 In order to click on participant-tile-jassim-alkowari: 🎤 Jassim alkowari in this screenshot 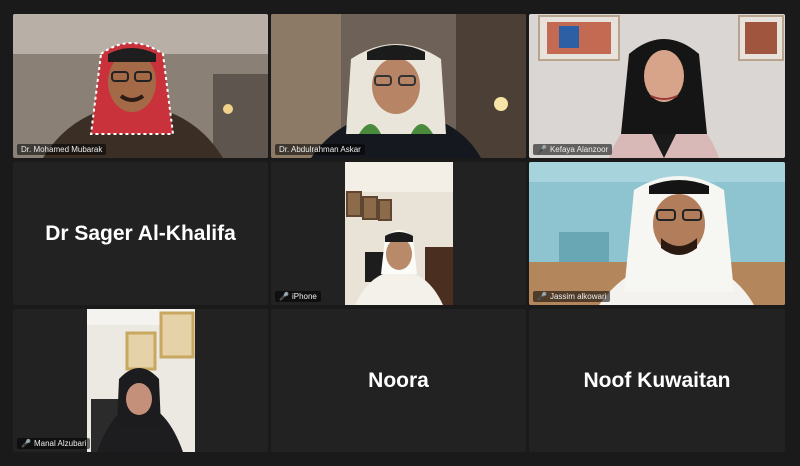, I will do `click(657, 233)`.